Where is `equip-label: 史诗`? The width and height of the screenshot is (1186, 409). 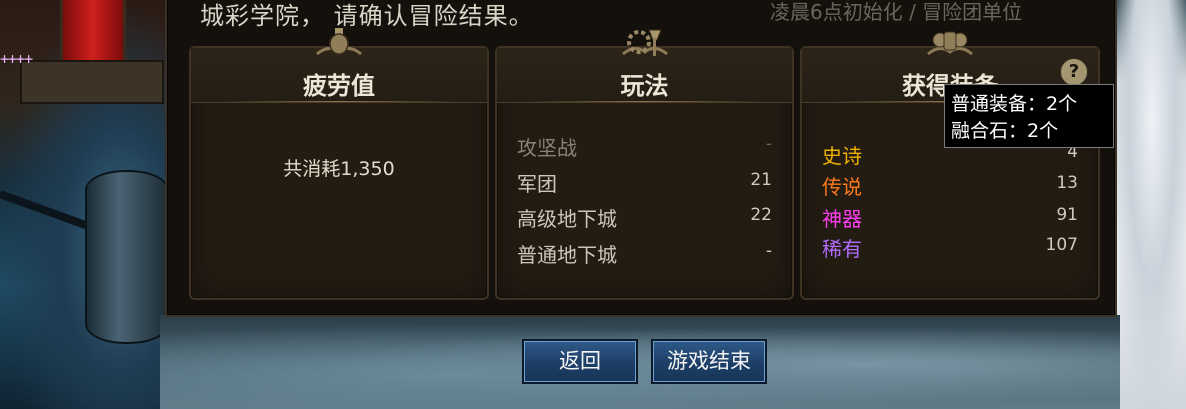 equip-label: 史诗 is located at coordinates (842, 156).